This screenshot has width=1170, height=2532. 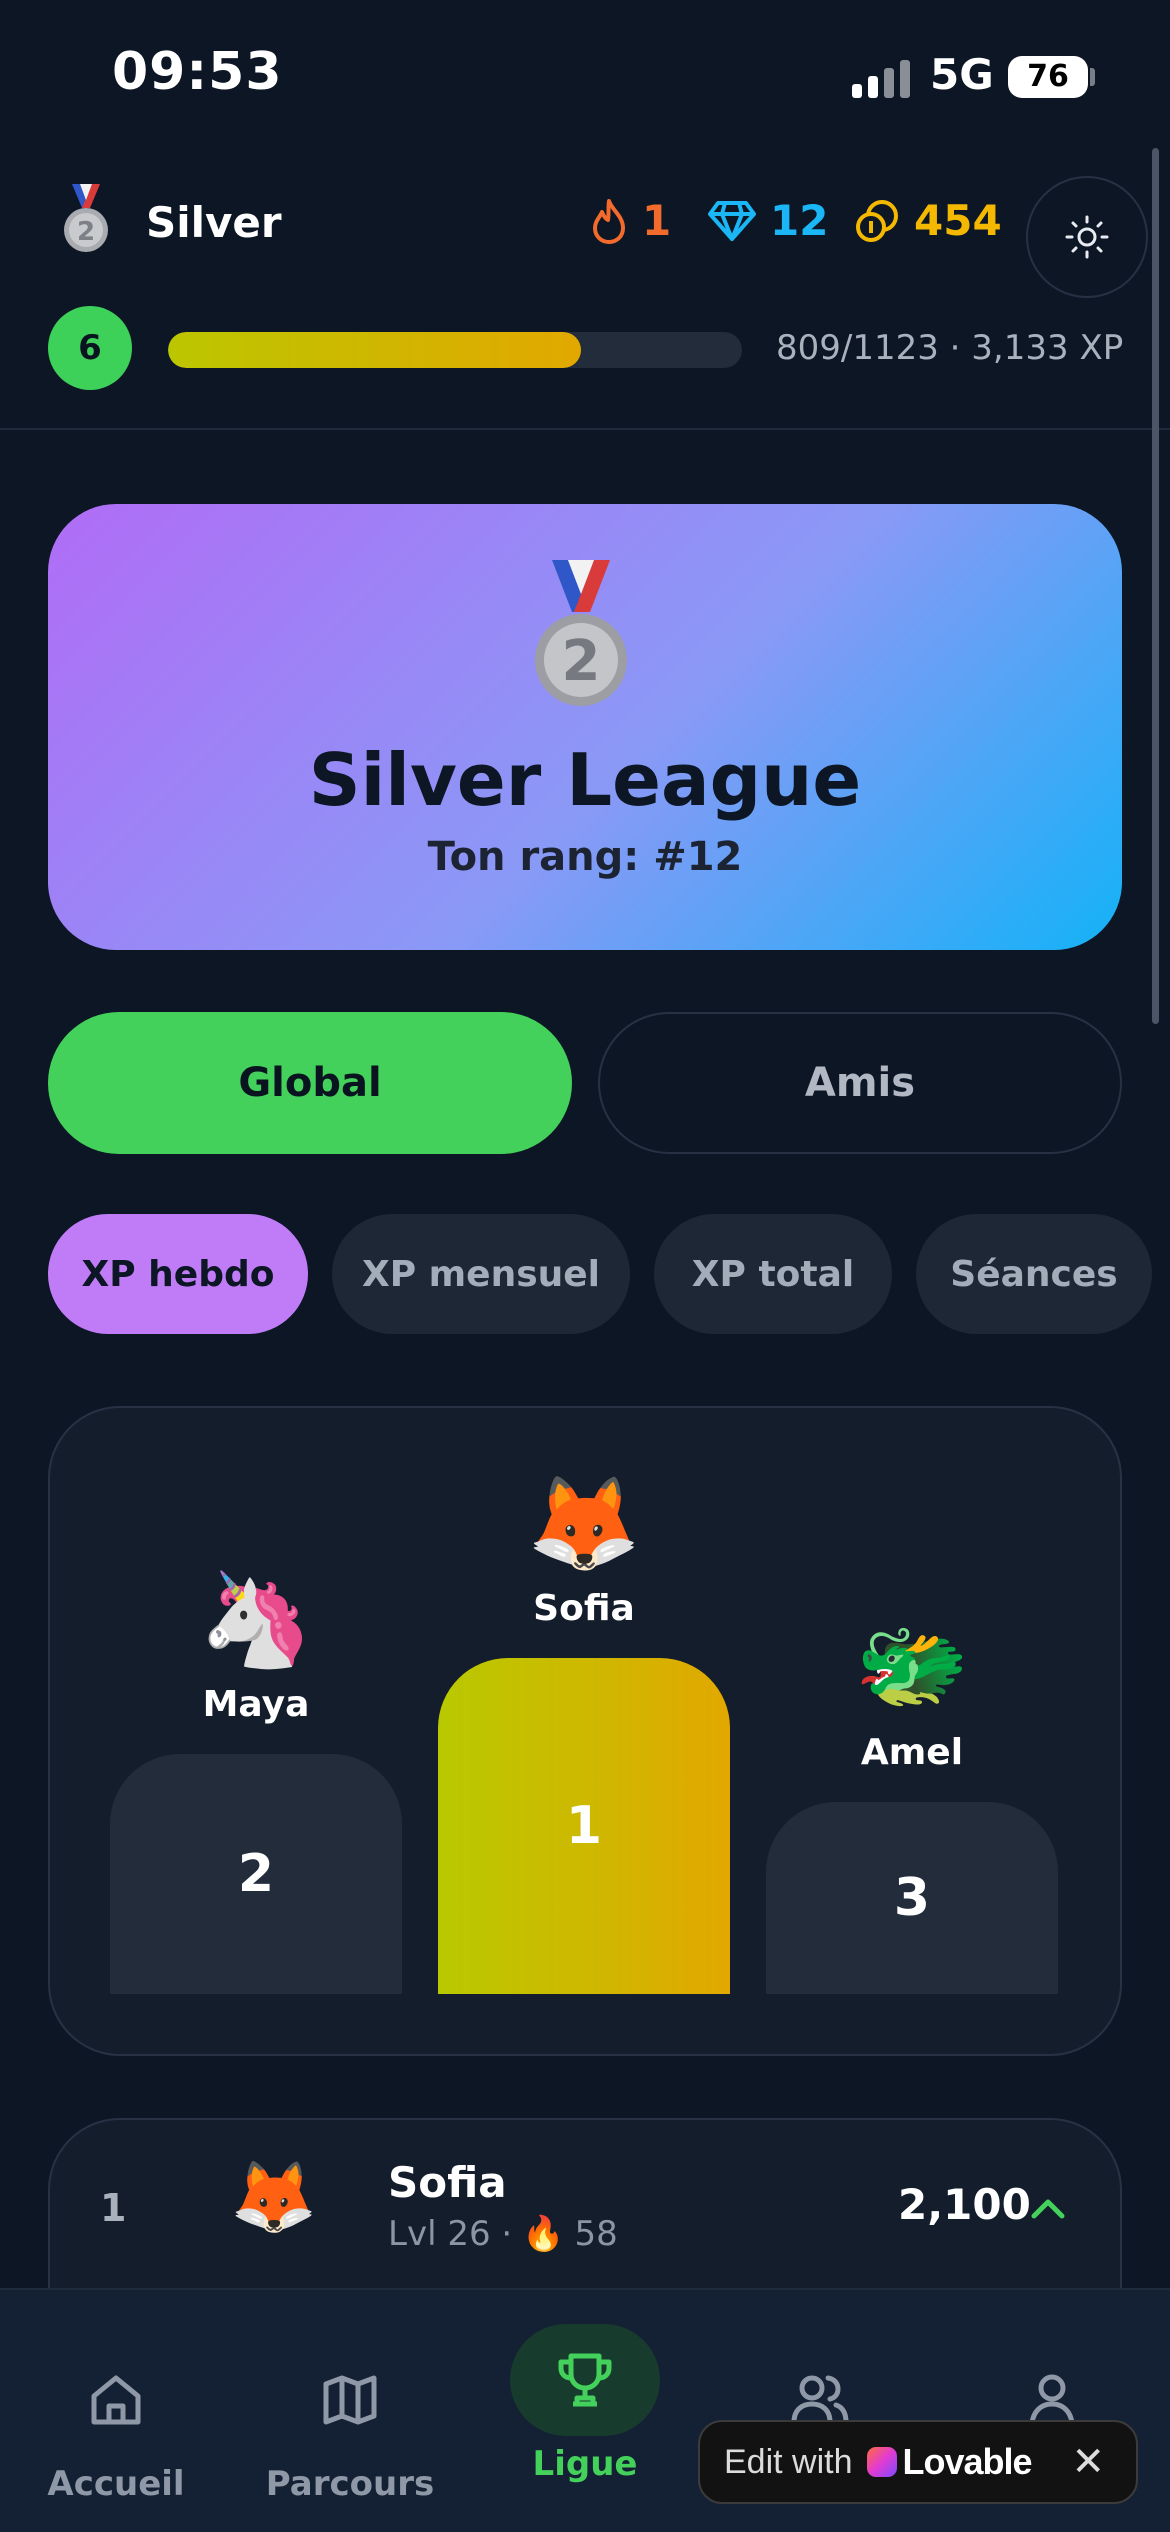 What do you see at coordinates (543, 2234) in the screenshot?
I see `flame-icon: 🔥` at bounding box center [543, 2234].